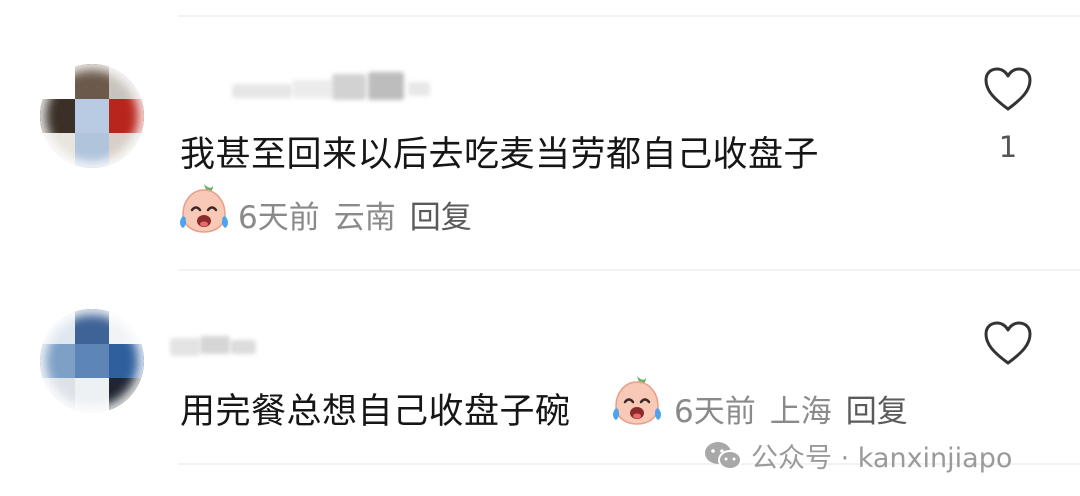 The width and height of the screenshot is (1080, 496). What do you see at coordinates (364, 218) in the screenshot?
I see `comment-location: 云南` at bounding box center [364, 218].